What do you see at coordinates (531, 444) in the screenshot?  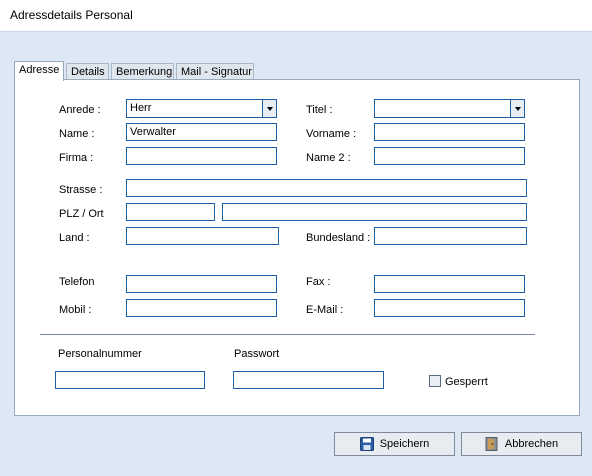 I see `cancel-button-label: Abbrechen` at bounding box center [531, 444].